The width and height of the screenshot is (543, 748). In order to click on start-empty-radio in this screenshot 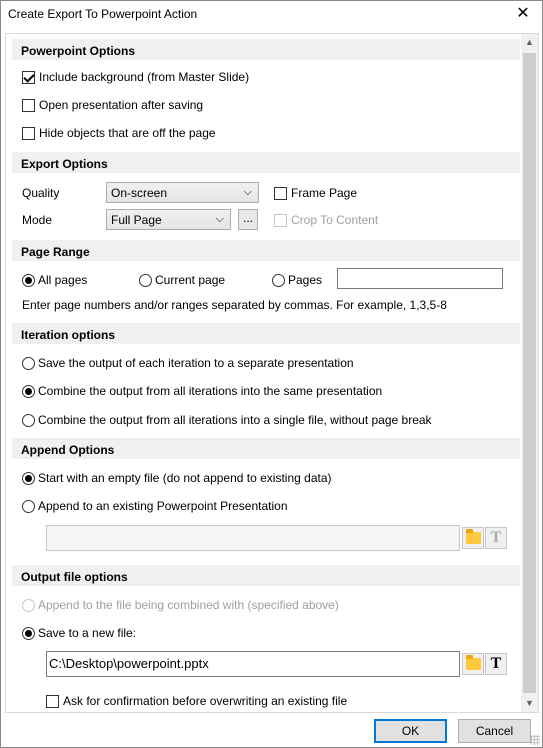, I will do `click(28, 478)`.